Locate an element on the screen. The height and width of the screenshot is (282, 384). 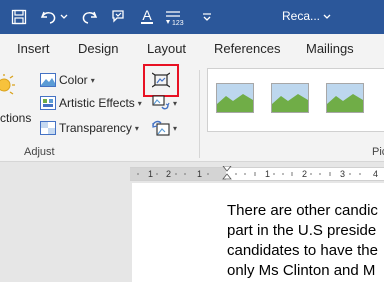
color-icon is located at coordinates (48, 80).